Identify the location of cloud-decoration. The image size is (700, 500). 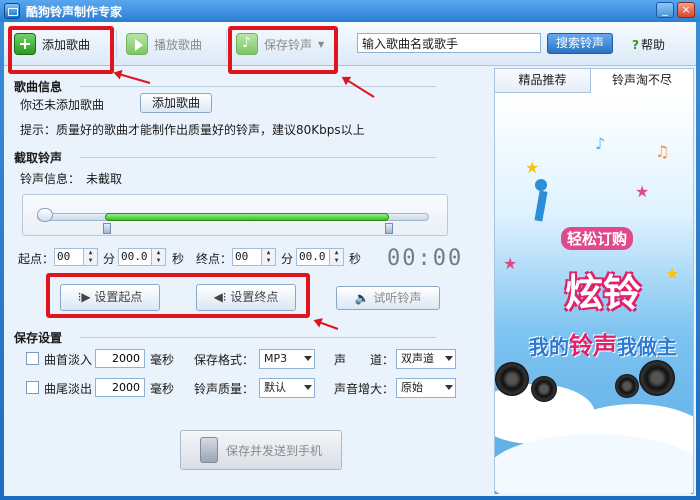
(594, 464).